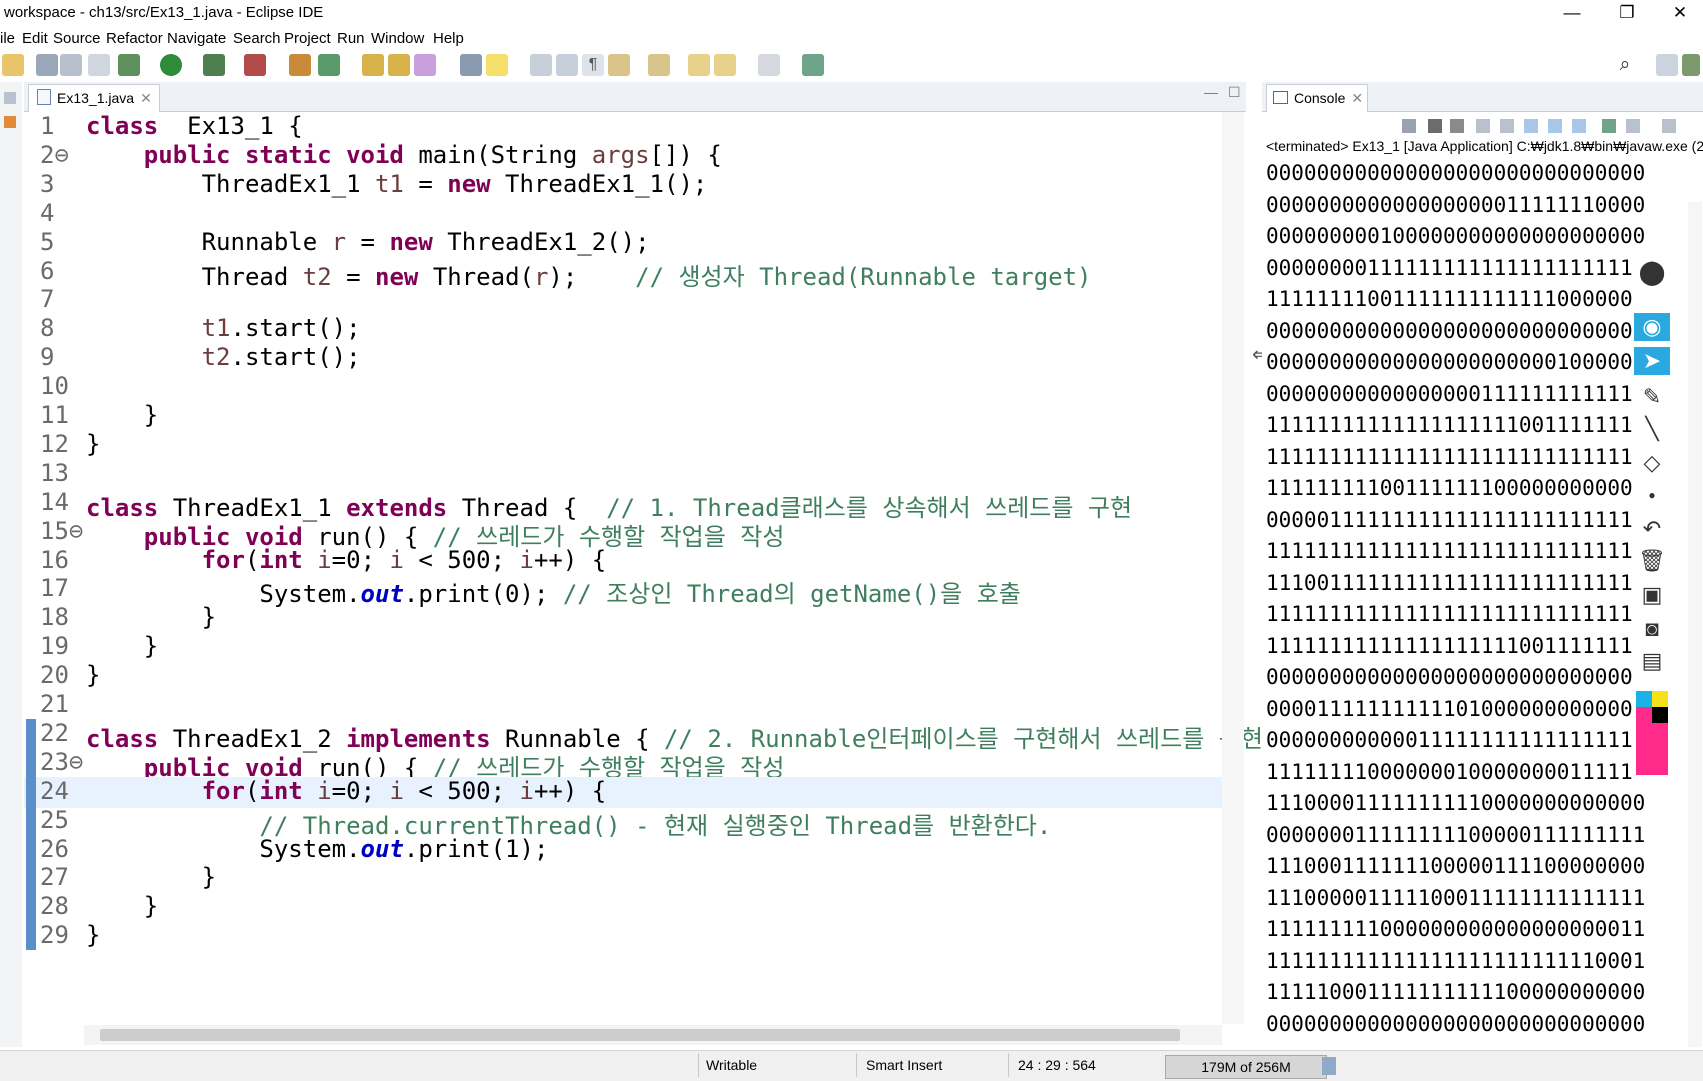 The width and height of the screenshot is (1703, 1081). I want to click on code-line: 26 System.out.print(1);, so click(623, 850).